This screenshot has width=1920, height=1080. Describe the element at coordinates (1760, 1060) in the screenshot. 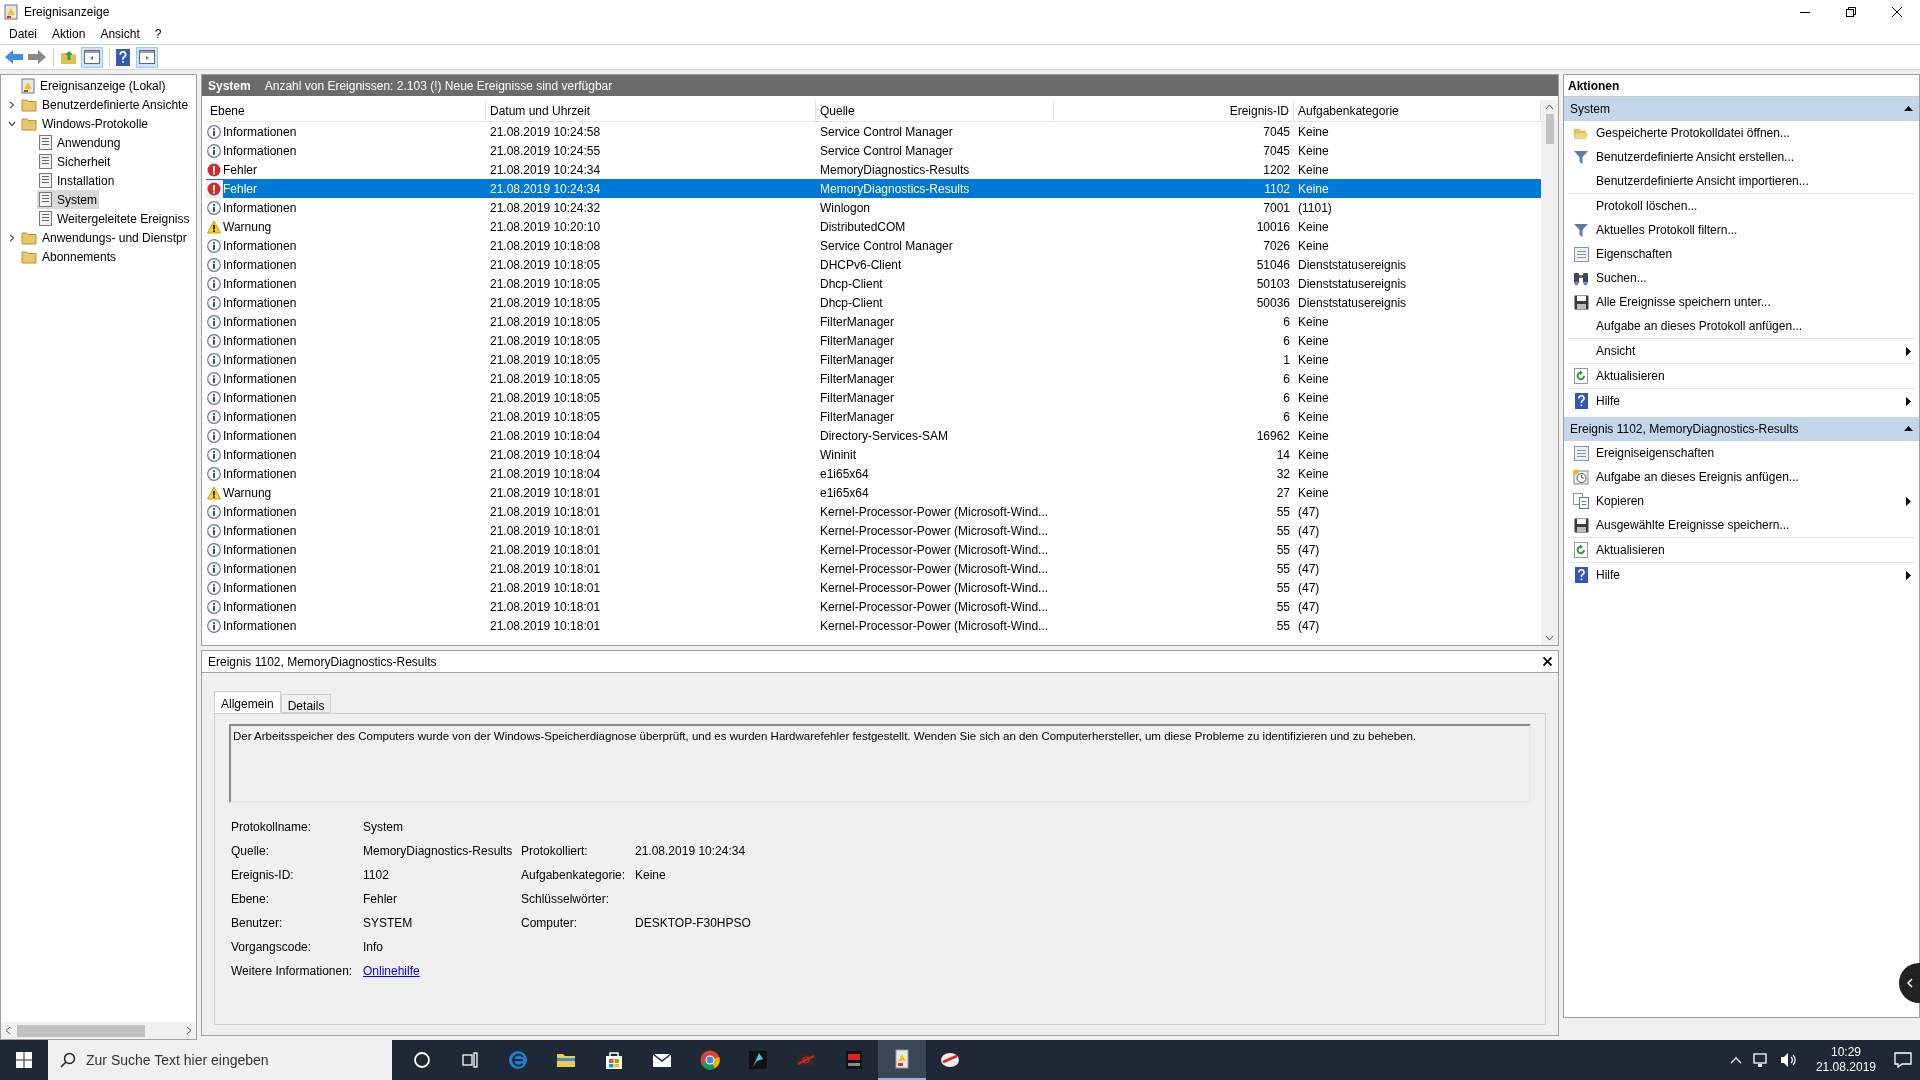

I see `network-icon` at that location.